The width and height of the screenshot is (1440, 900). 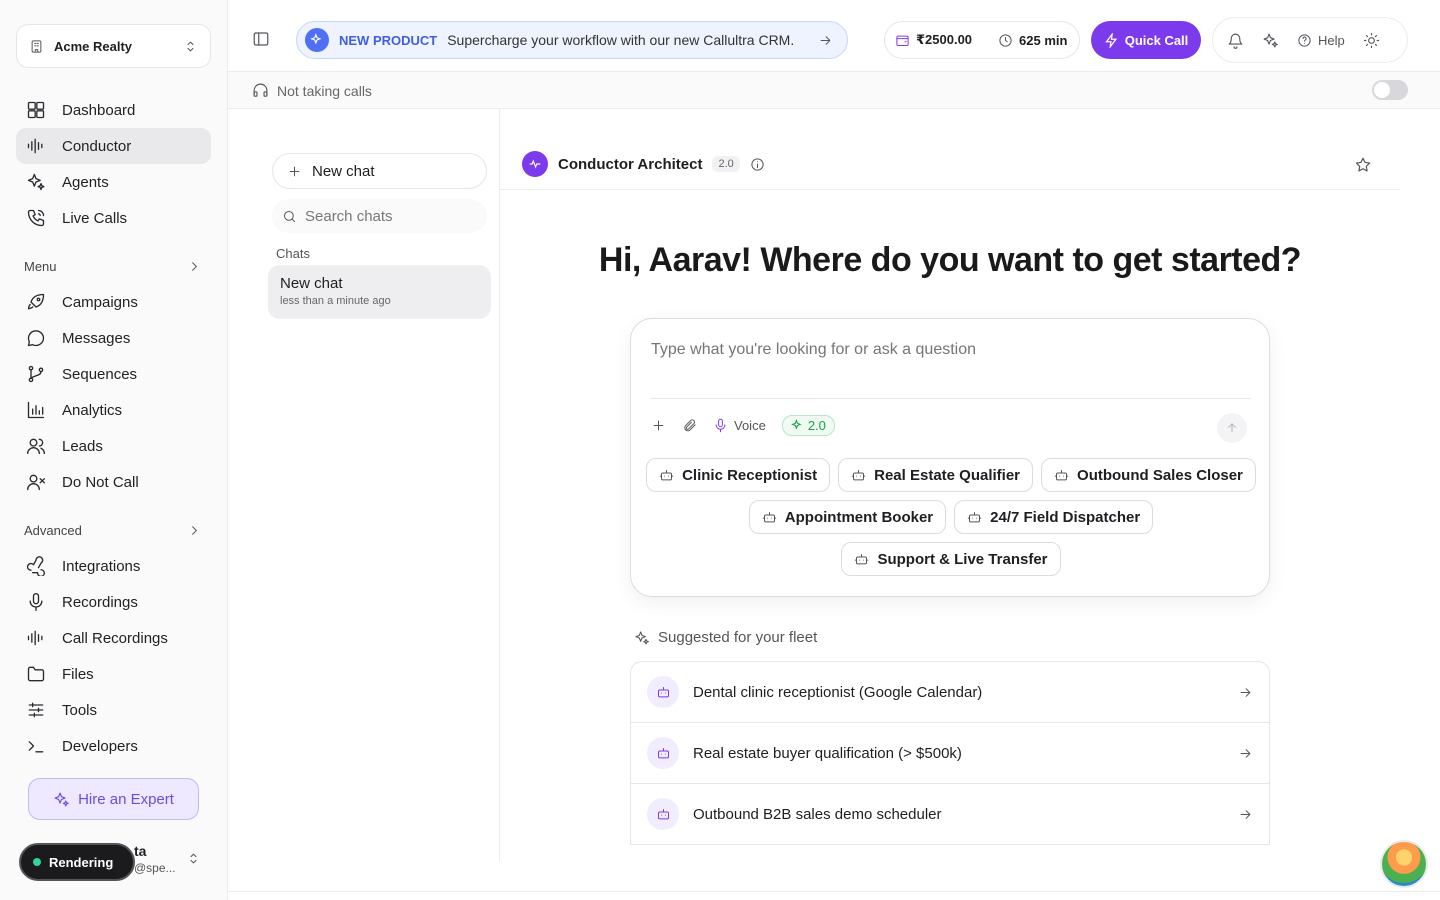 I want to click on nav-label: Campaigns, so click(x=100, y=302).